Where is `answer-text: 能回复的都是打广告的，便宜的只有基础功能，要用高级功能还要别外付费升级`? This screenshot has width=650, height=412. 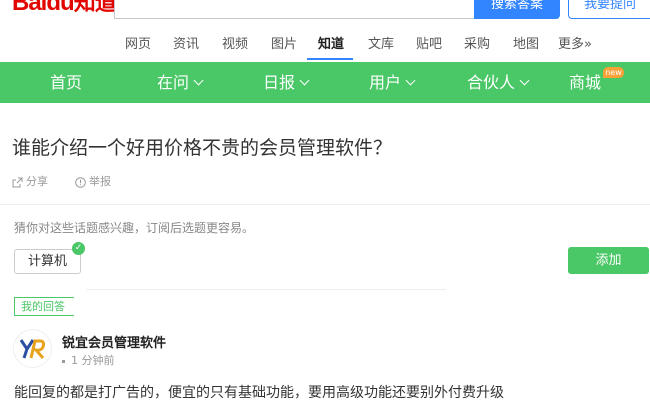 answer-text: 能回复的都是打广告的，便宜的只有基础功能，要用高级功能还要别外付费升级 is located at coordinates (259, 393).